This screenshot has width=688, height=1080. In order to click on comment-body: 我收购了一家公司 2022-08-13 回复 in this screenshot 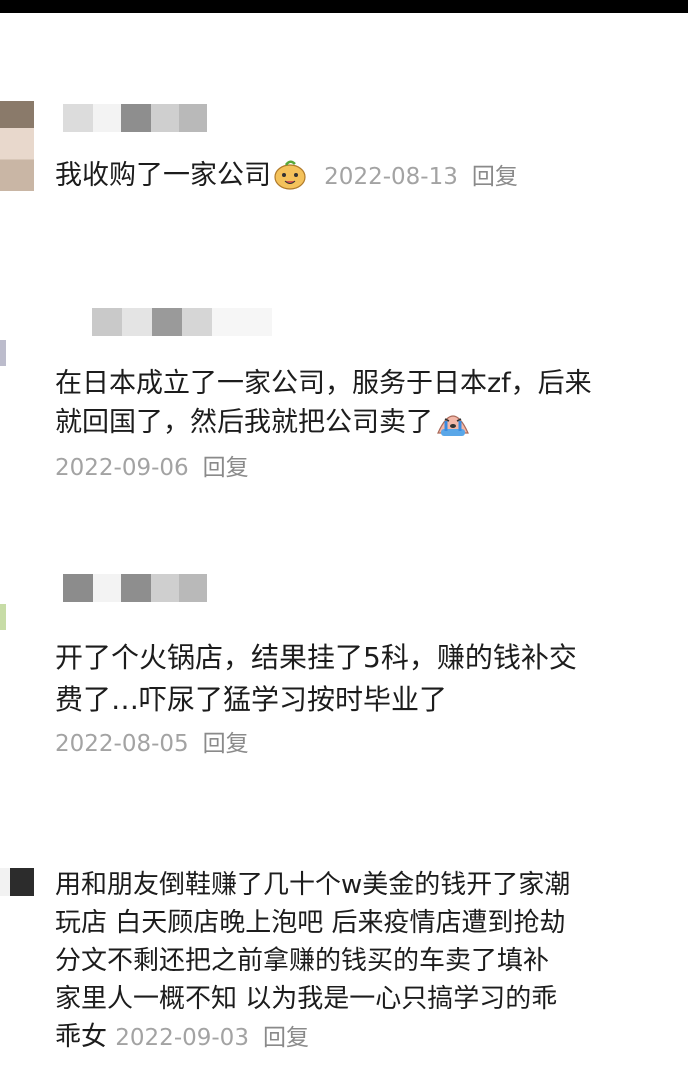, I will do `click(370, 179)`.